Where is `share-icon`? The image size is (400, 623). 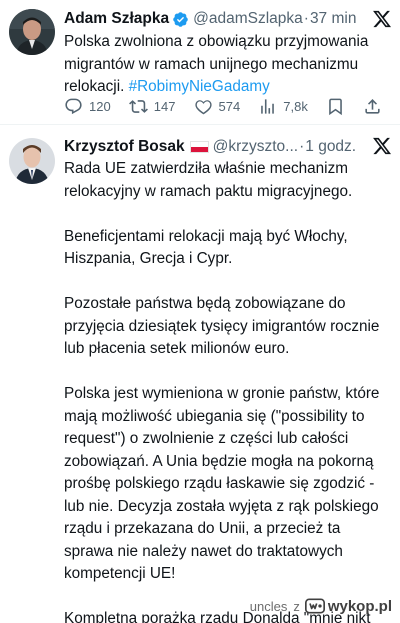
share-icon is located at coordinates (372, 106).